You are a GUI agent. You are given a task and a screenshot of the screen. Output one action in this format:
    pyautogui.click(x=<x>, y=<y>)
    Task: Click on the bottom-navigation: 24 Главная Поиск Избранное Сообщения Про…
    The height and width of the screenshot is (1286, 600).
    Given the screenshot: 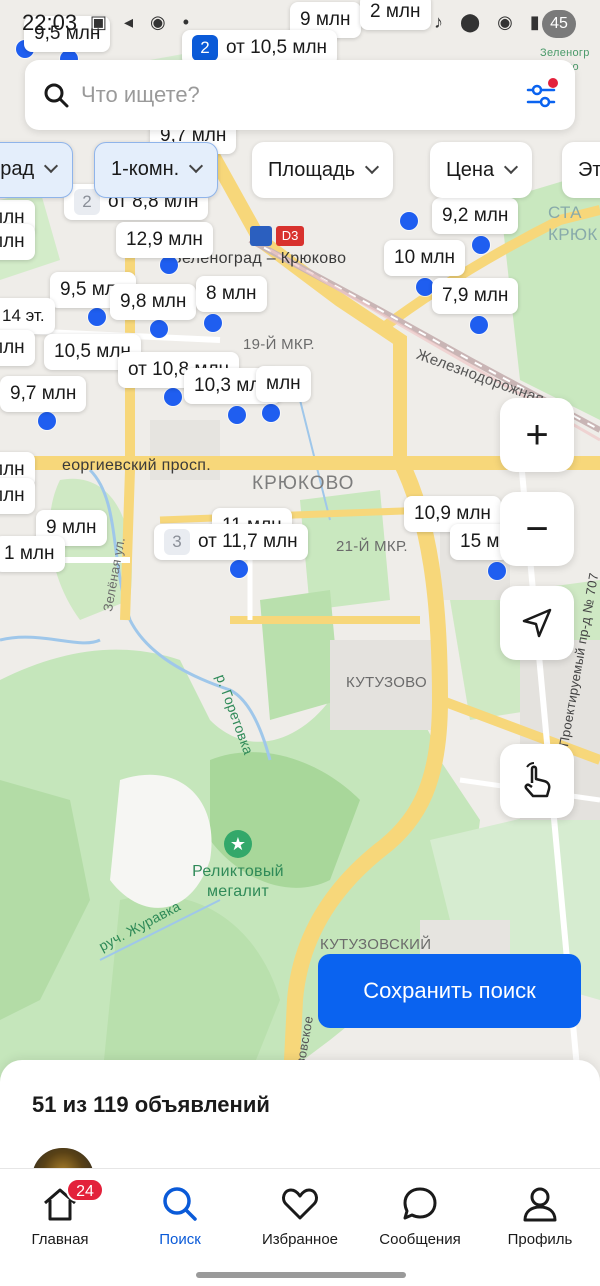 What is the action you would take?
    pyautogui.click(x=300, y=1227)
    